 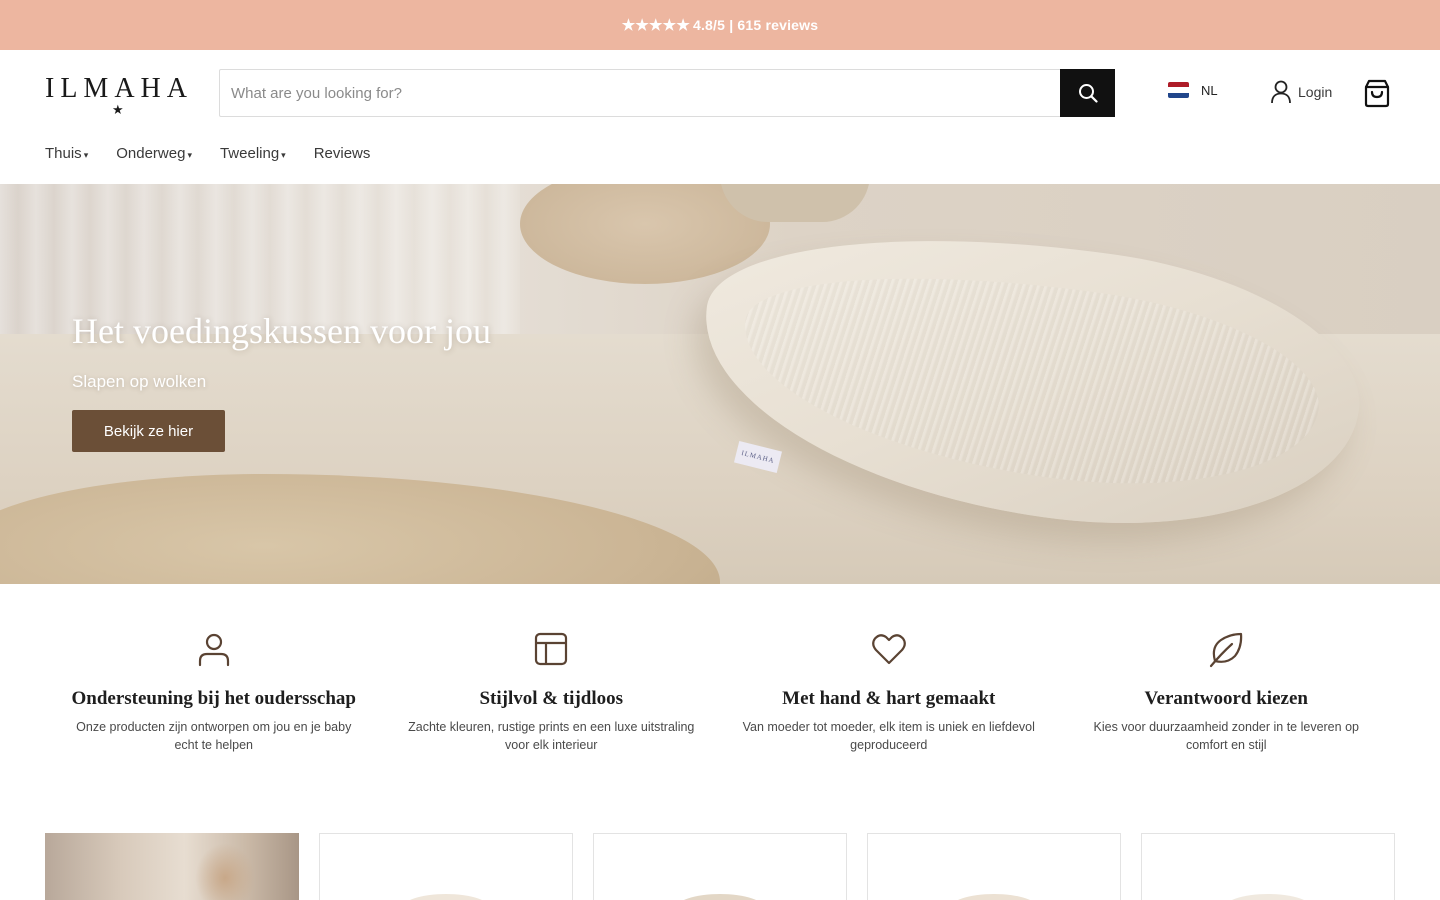 I want to click on netherlands-flag-icon, so click(x=1178, y=90).